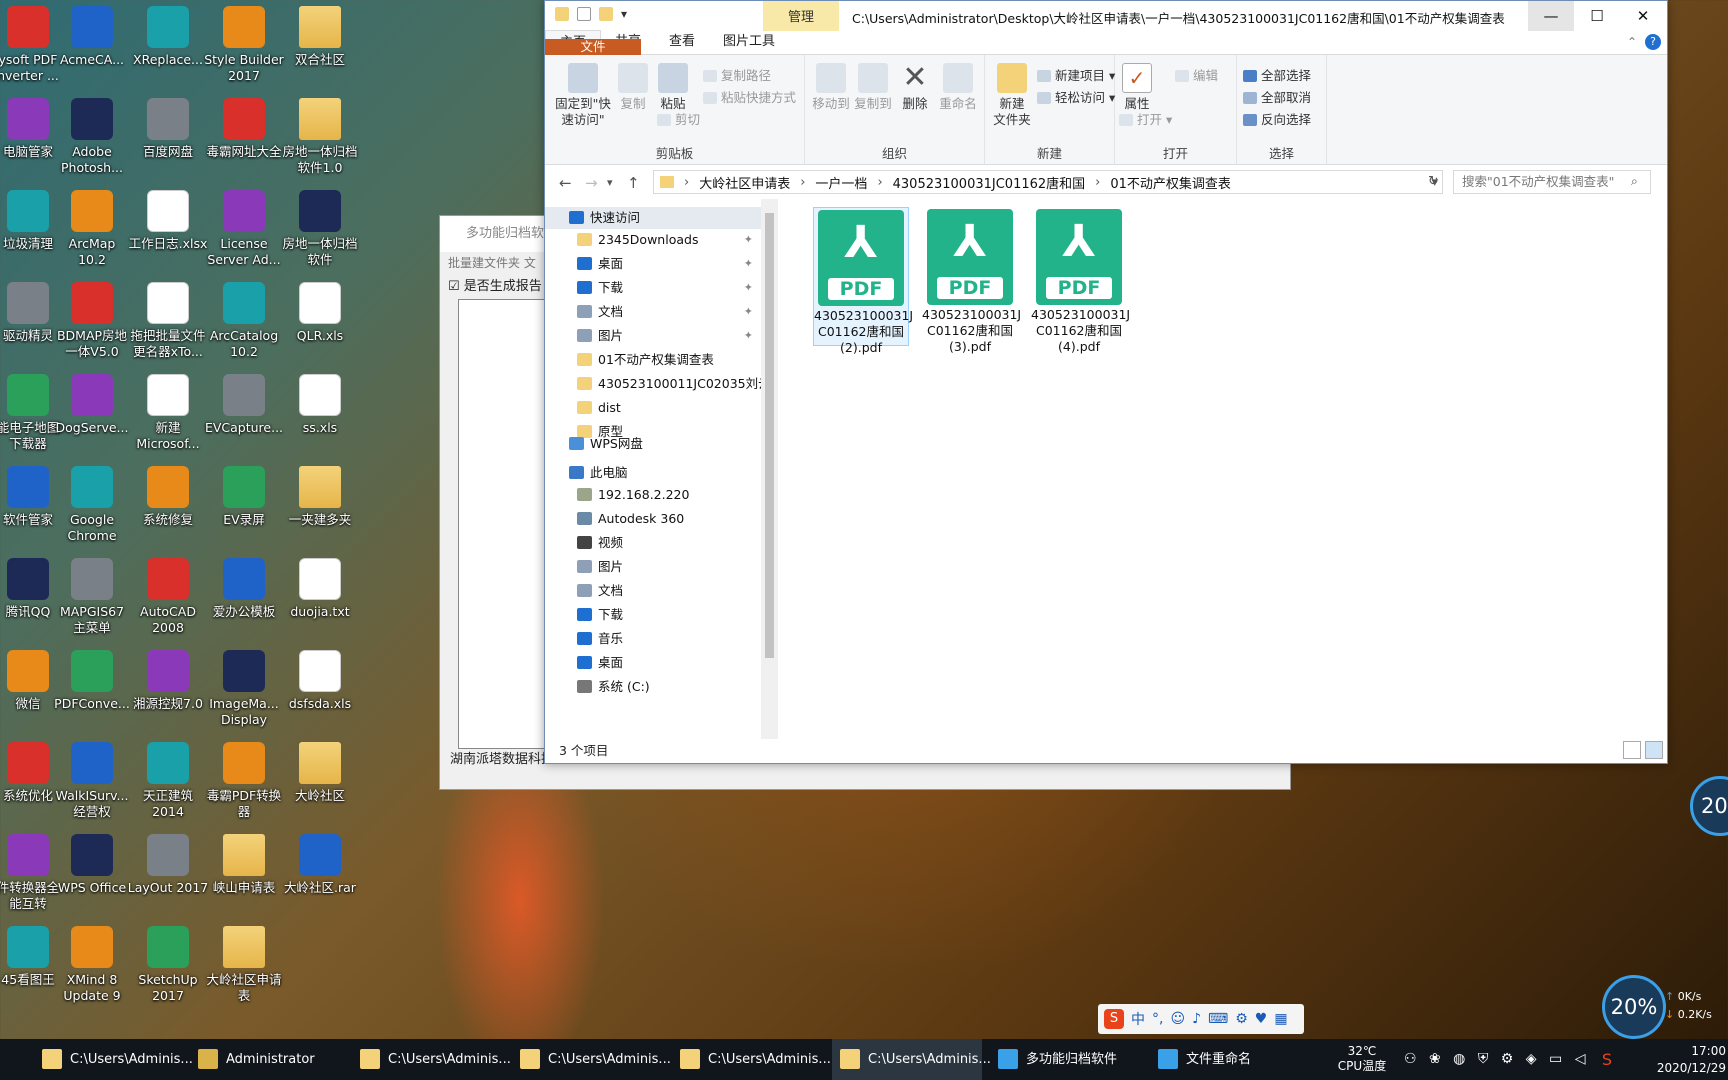  I want to click on open-button: 打开 ▾, so click(1145, 118).